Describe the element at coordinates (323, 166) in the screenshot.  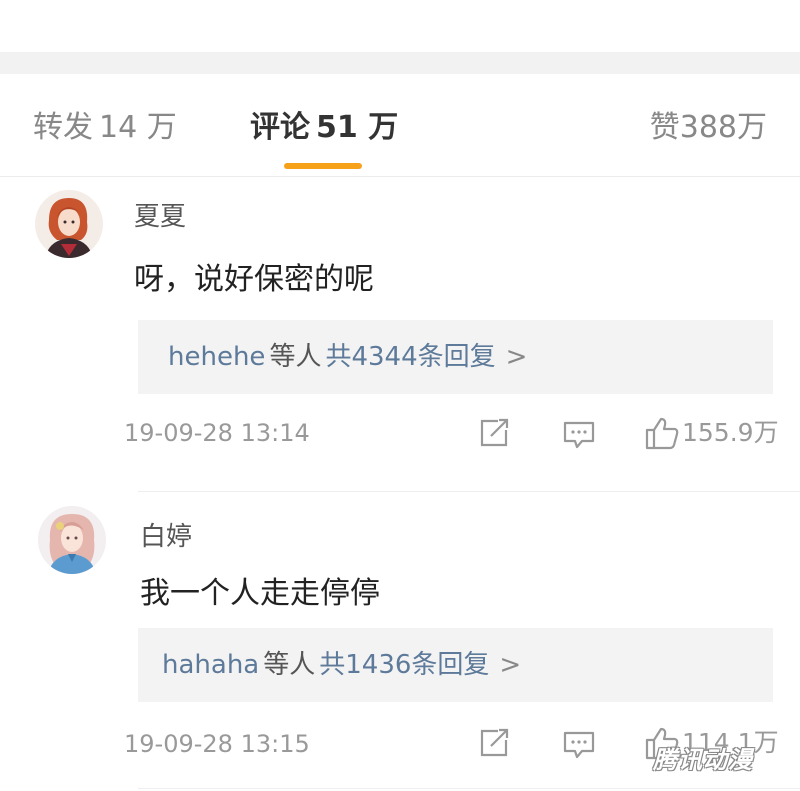
I see `active-tab-indicator` at that location.